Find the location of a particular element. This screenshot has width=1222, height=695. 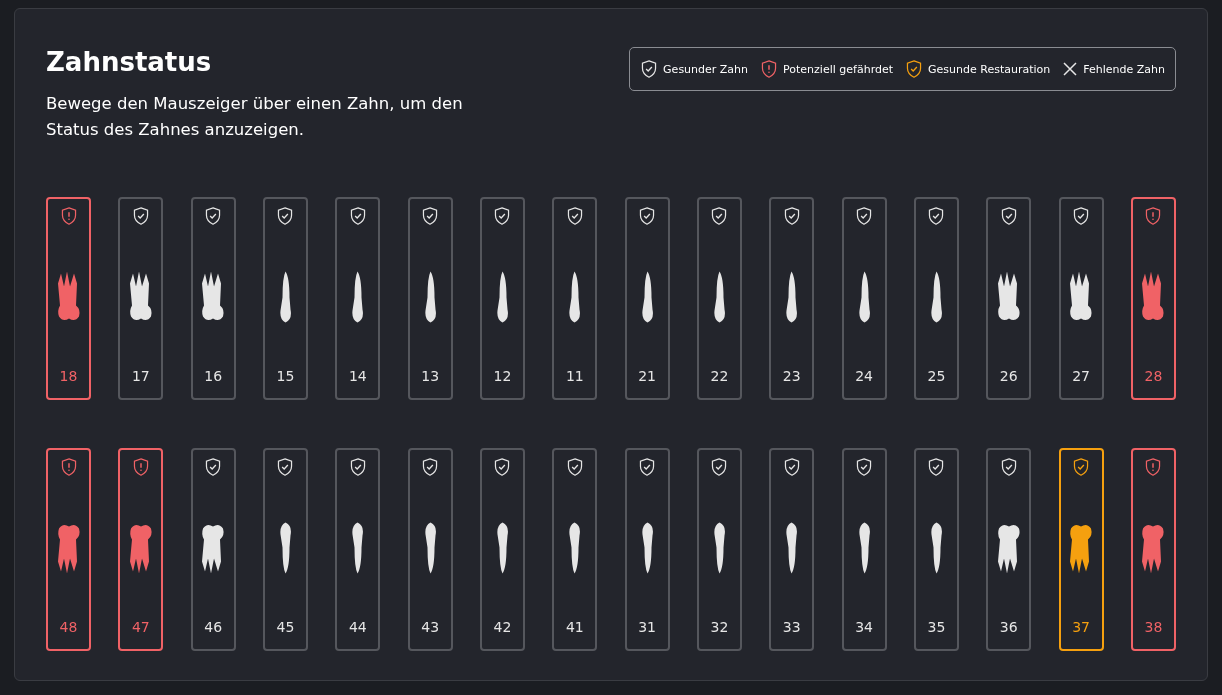

tooth-number: 37 is located at coordinates (1081, 627).